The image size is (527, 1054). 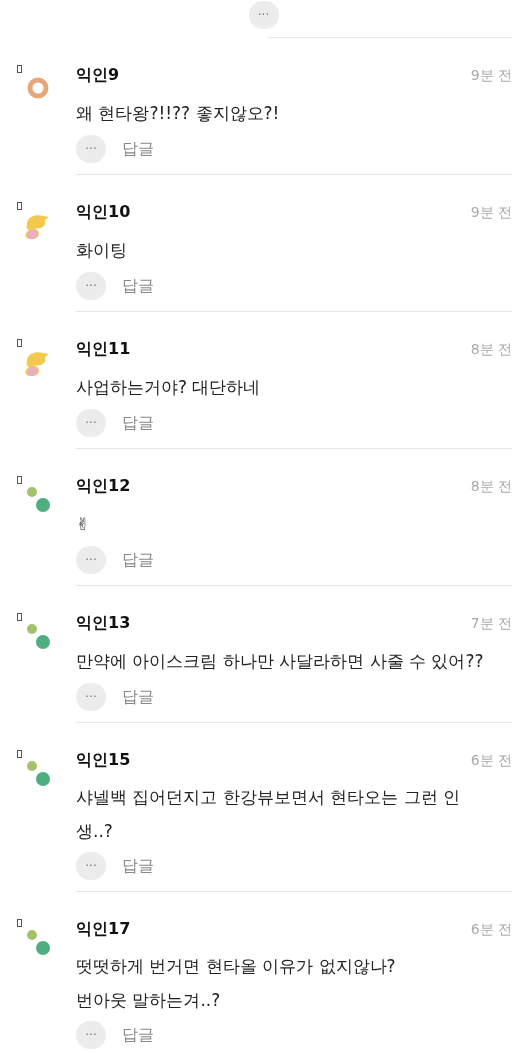 What do you see at coordinates (269, 797) in the screenshot?
I see `comment-text: 샤넬백 집어던지고 한강뷰보면서 현타오는 그런 인` at bounding box center [269, 797].